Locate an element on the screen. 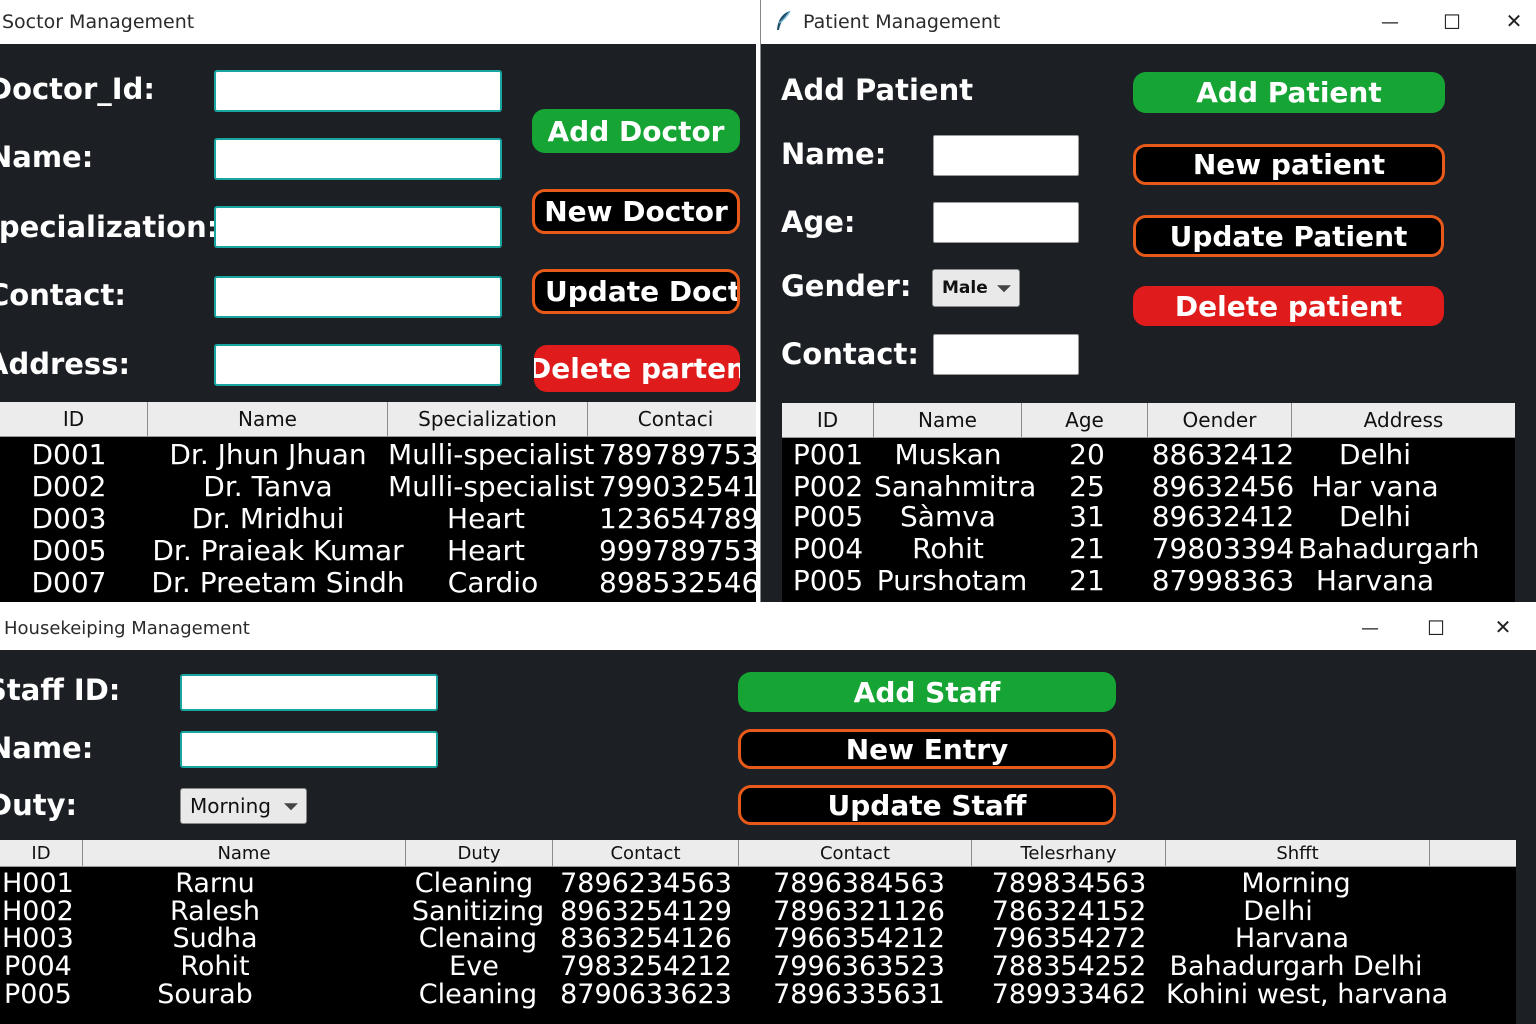  staff-col-contact-2: Contact is located at coordinates (855, 853).